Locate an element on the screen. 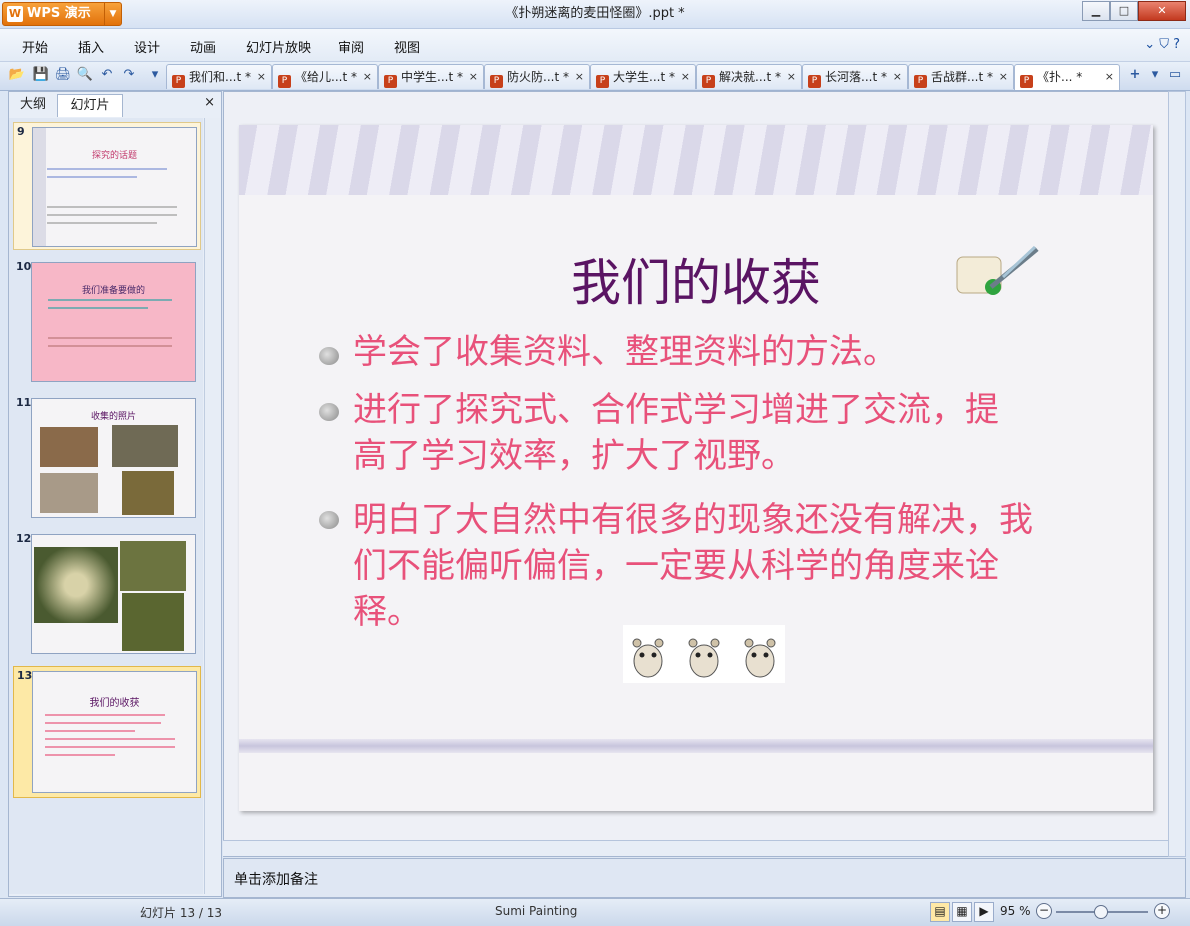 The image size is (1190, 926). panel-scrollbar is located at coordinates (212, 506).